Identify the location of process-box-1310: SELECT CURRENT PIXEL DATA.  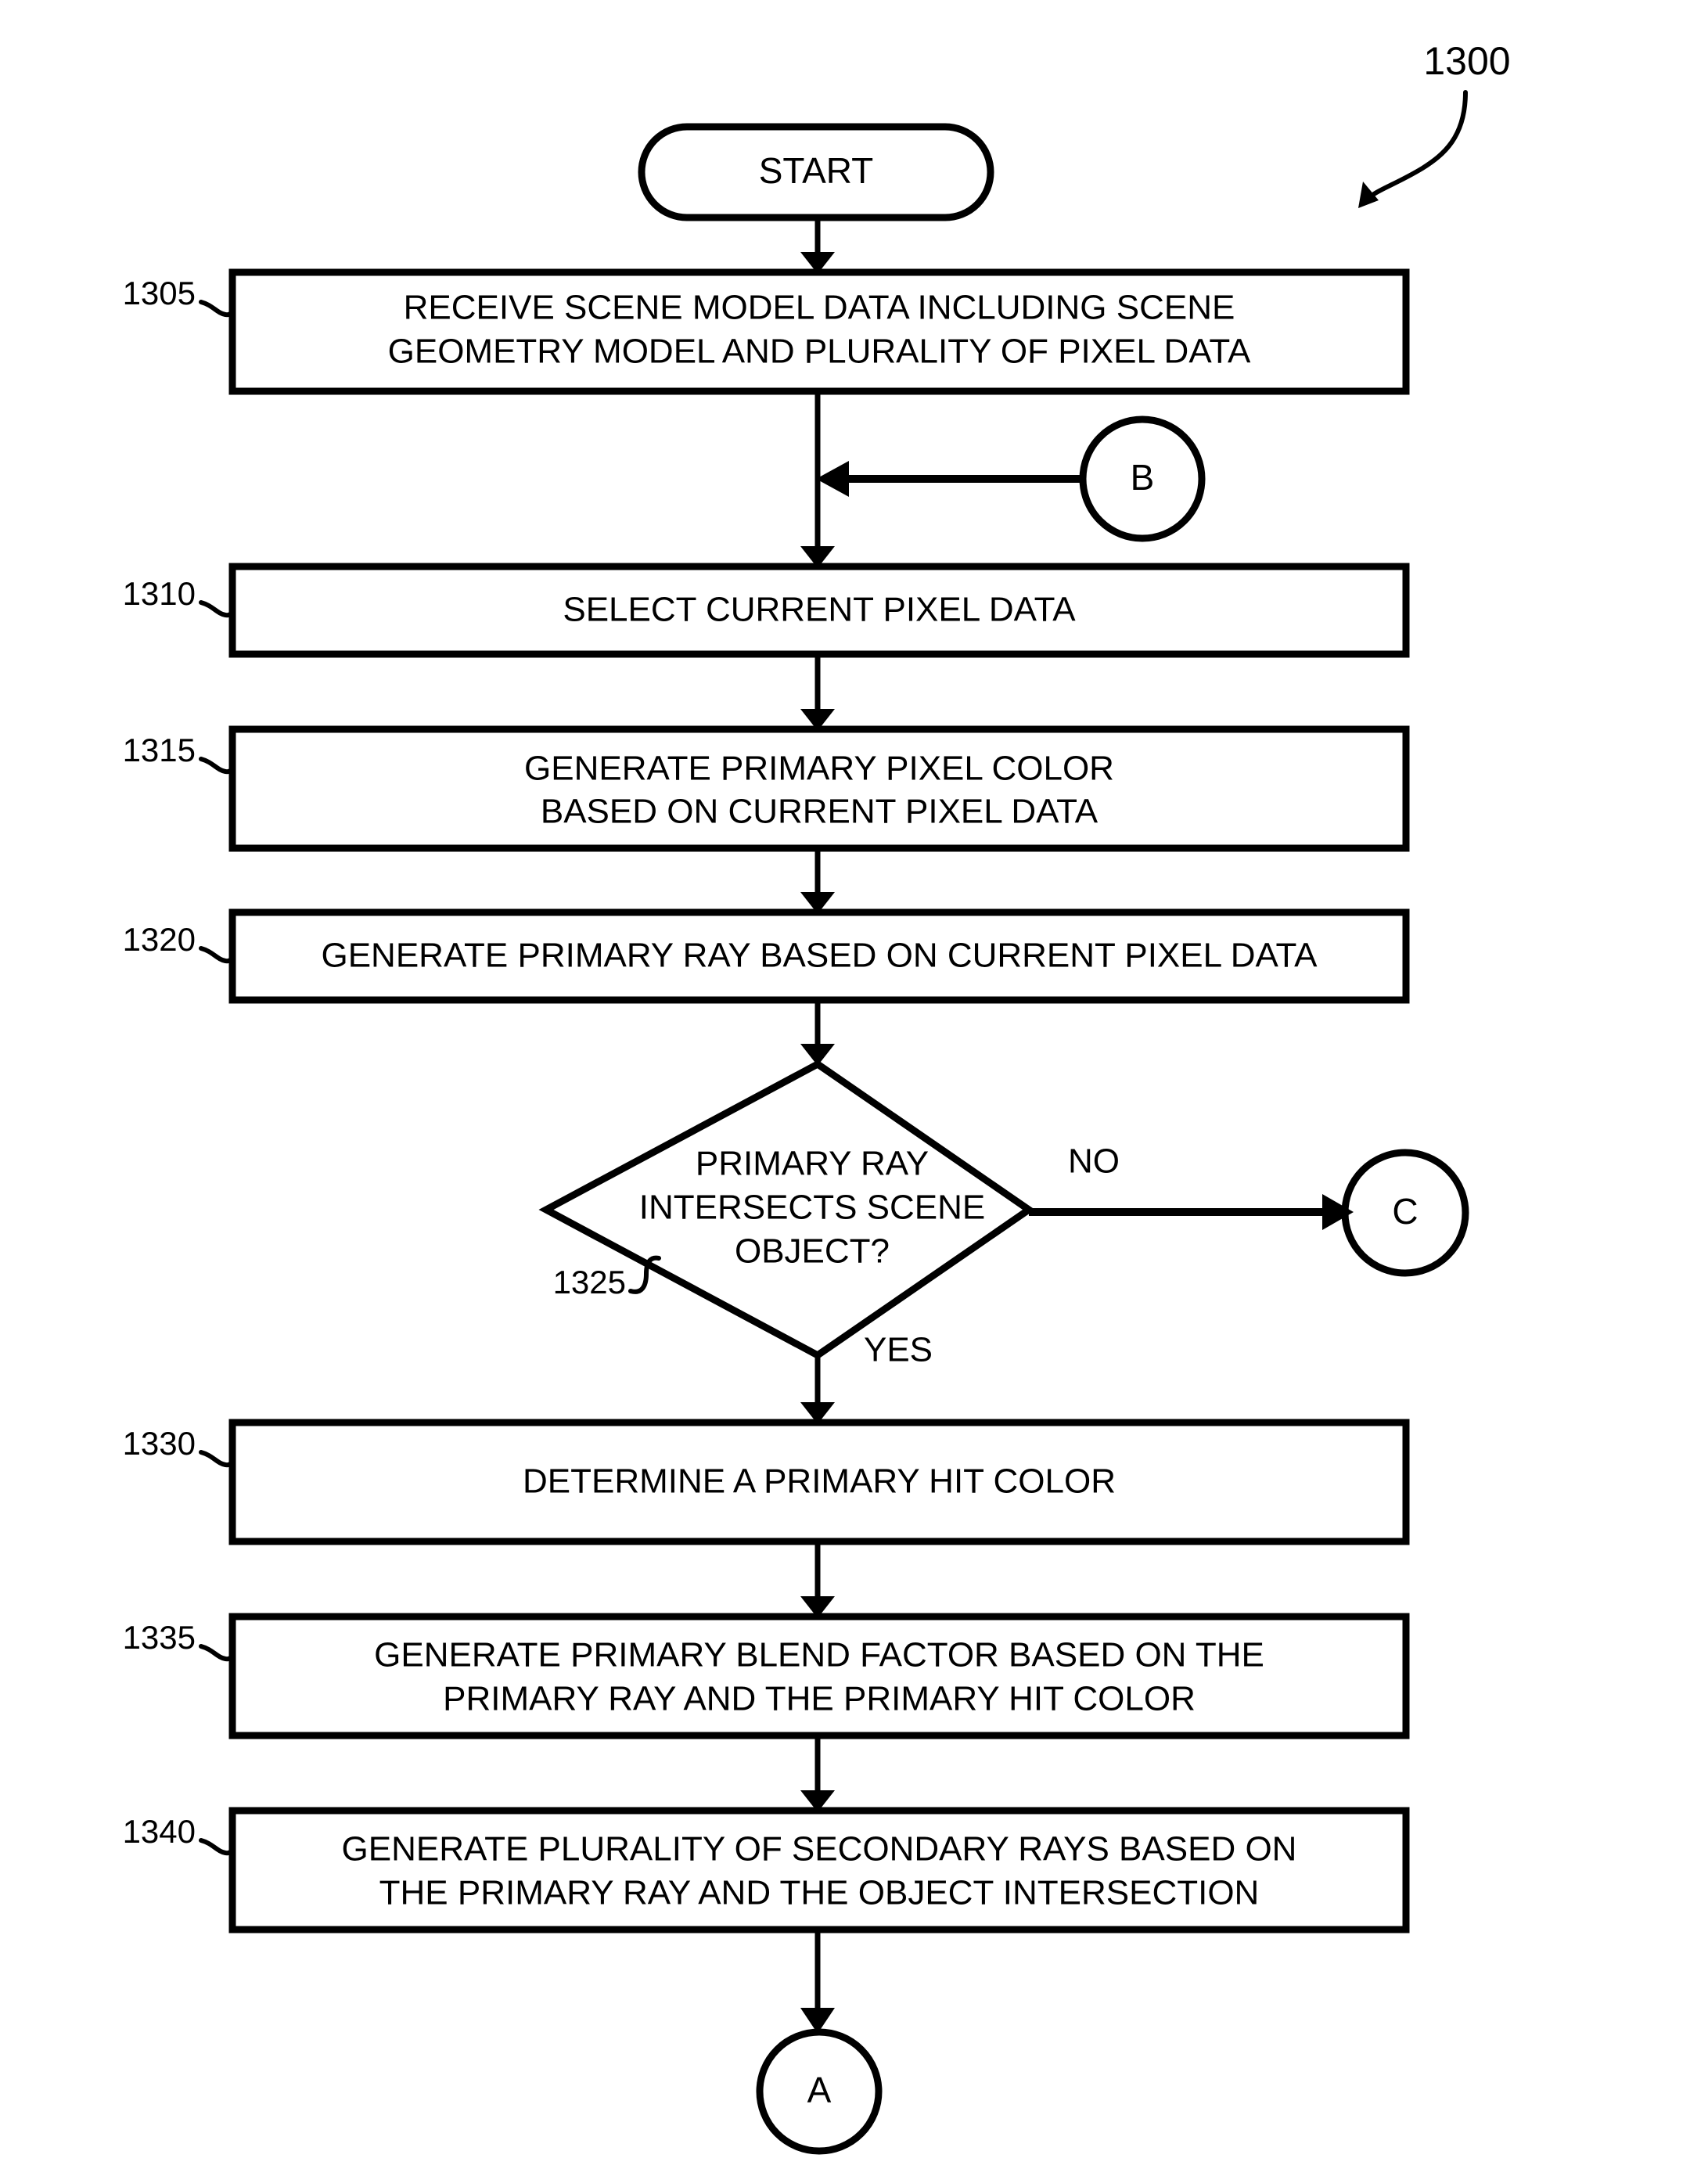
(819, 610).